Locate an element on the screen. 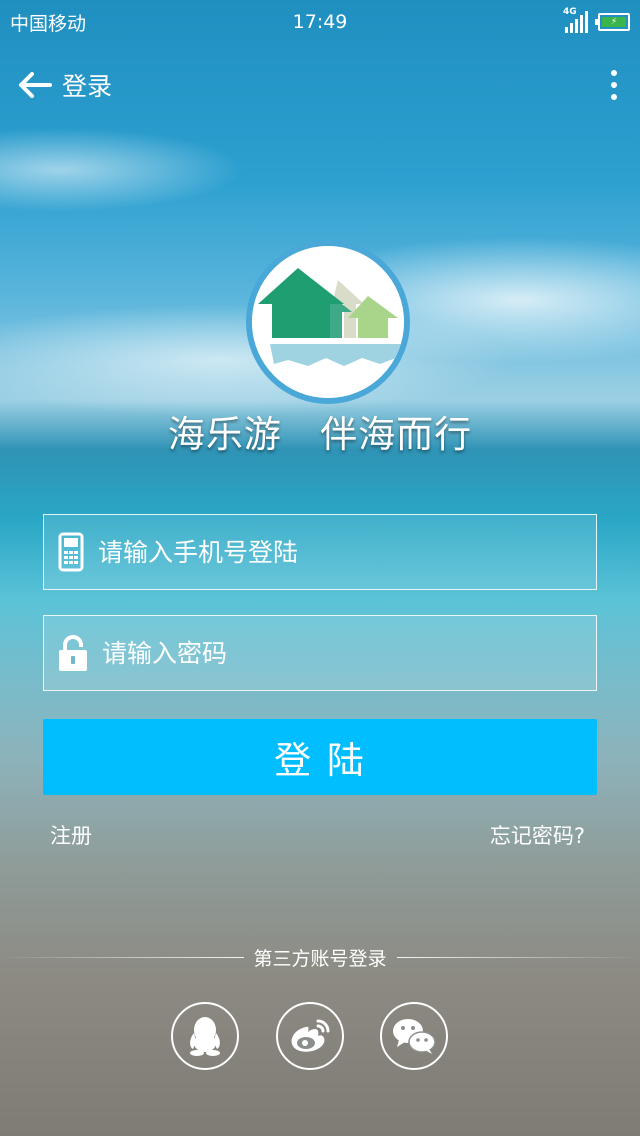  password-field is located at coordinates (320, 653).